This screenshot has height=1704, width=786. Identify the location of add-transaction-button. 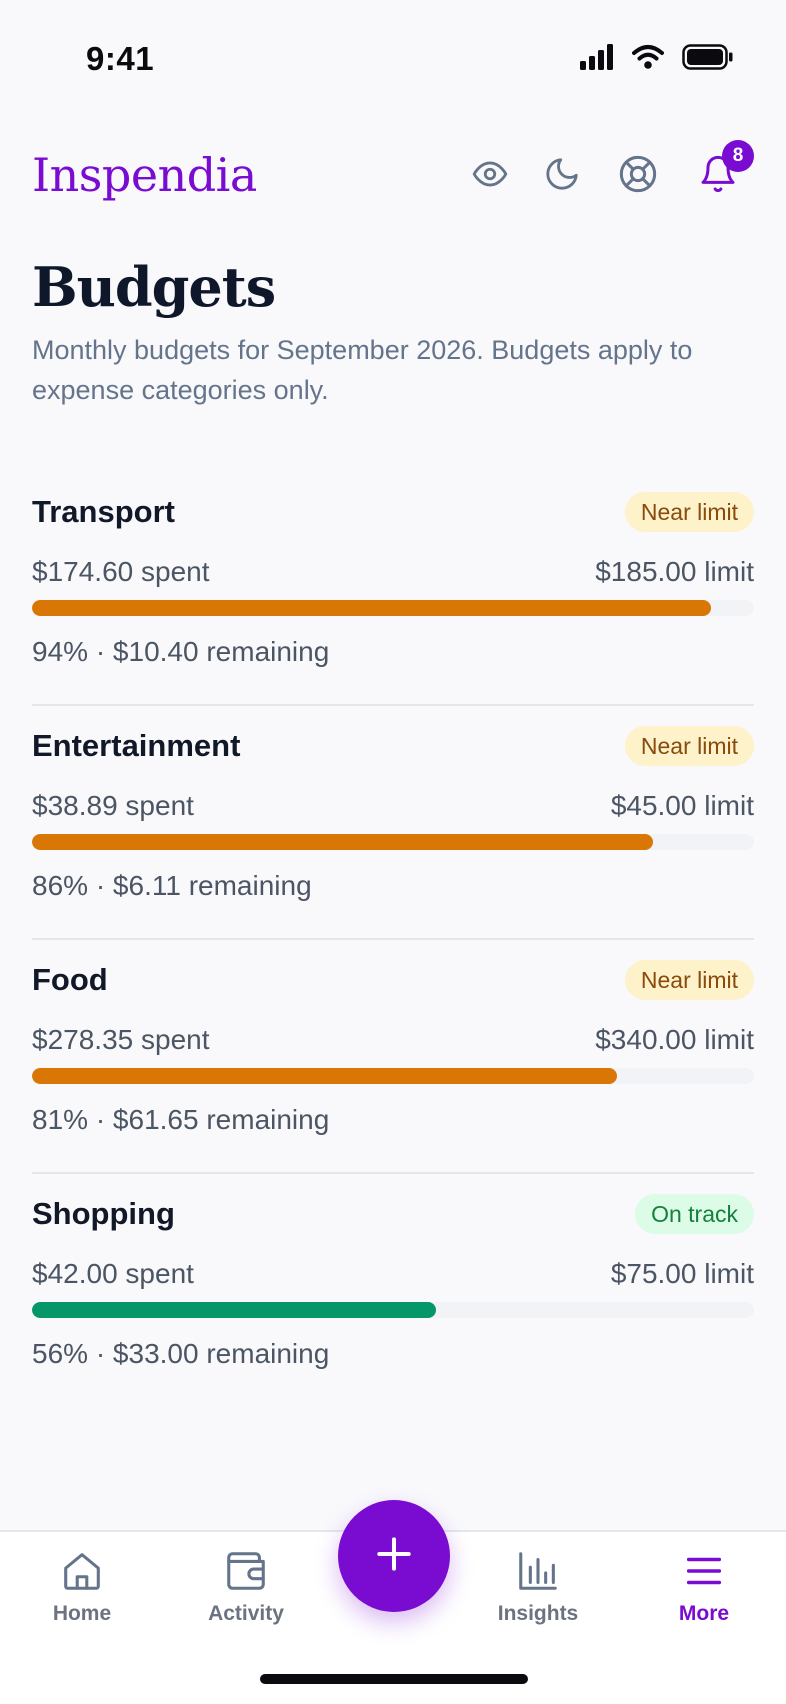
(394, 1556).